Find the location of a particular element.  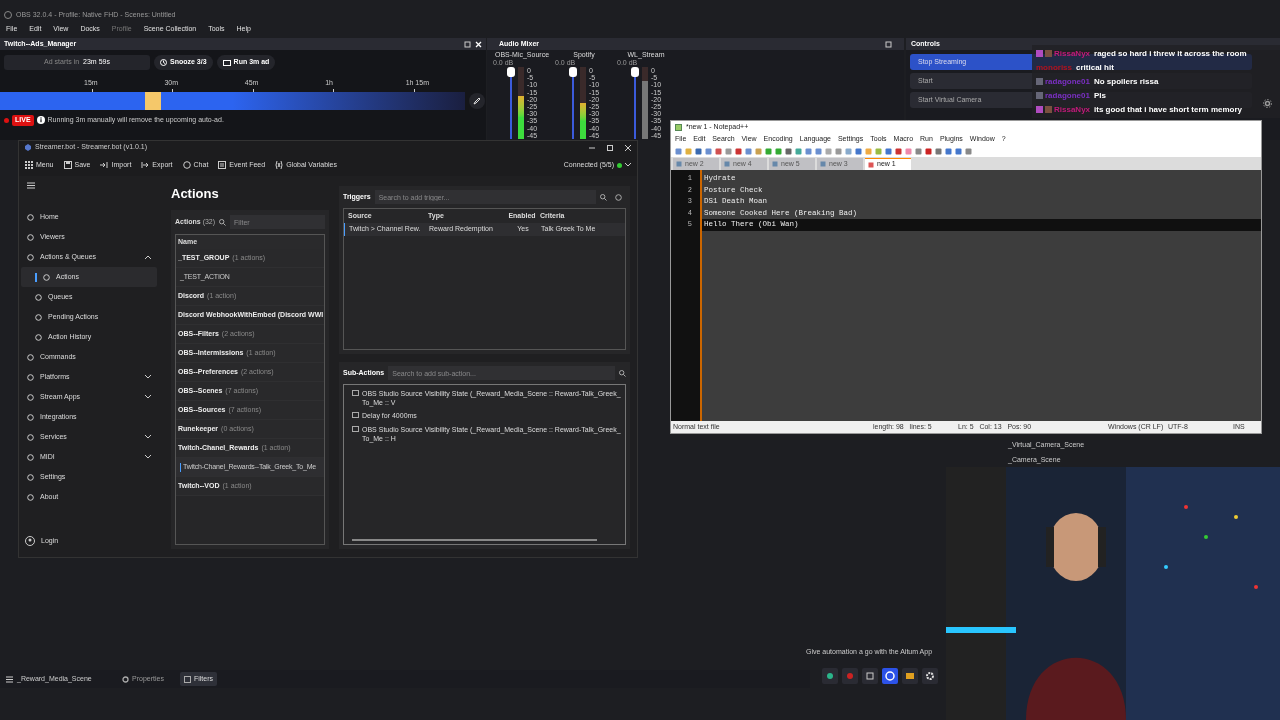

user-icon is located at coordinates (30, 541).